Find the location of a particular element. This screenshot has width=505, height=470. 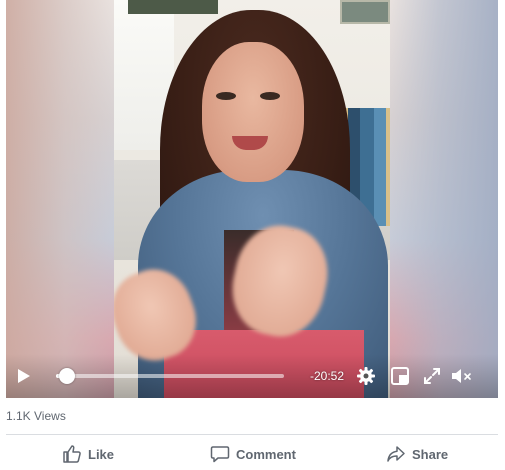

share-button-label: Share is located at coordinates (430, 454).